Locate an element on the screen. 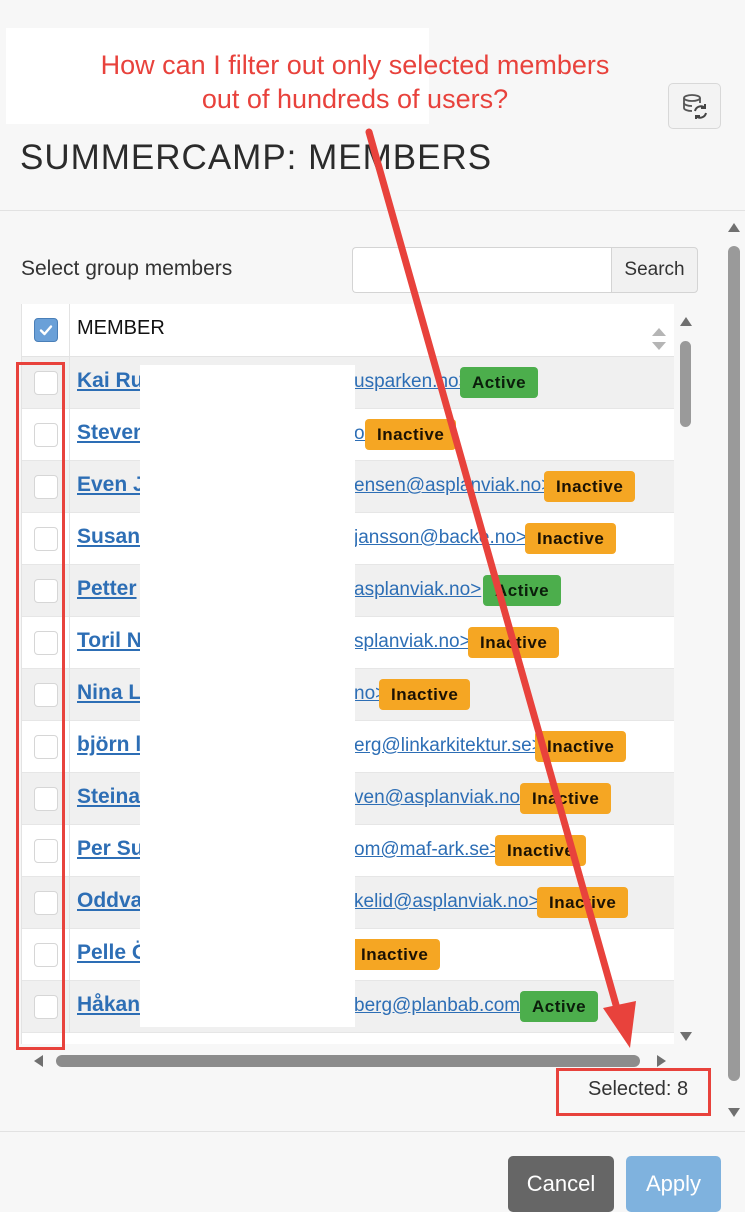  database-refresh-icon is located at coordinates (694, 106).